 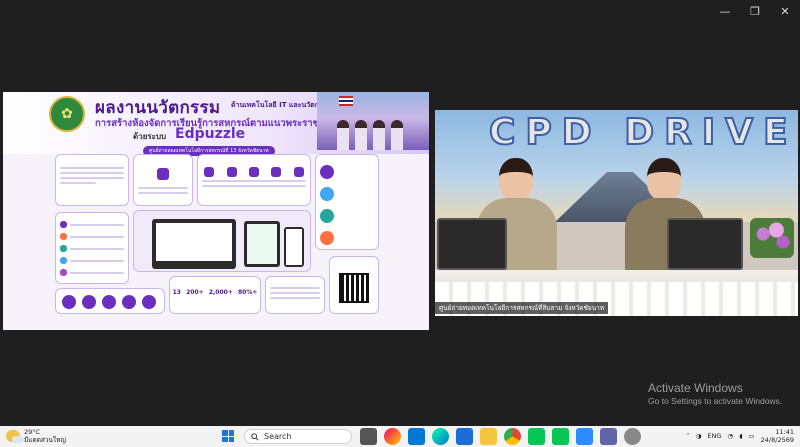 I want to click on file-explorer-icon, so click(x=488, y=436).